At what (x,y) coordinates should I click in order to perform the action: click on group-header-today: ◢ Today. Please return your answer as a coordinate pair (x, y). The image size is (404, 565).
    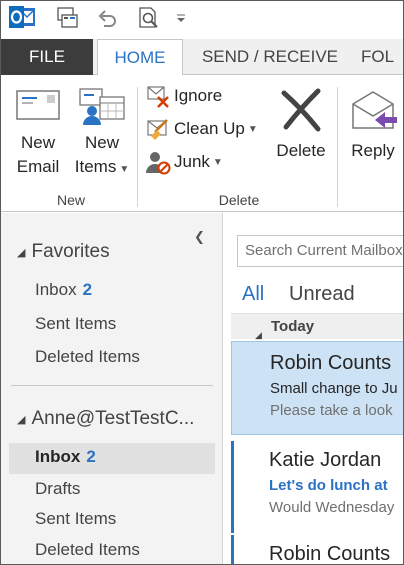
    Looking at the image, I should click on (317, 326).